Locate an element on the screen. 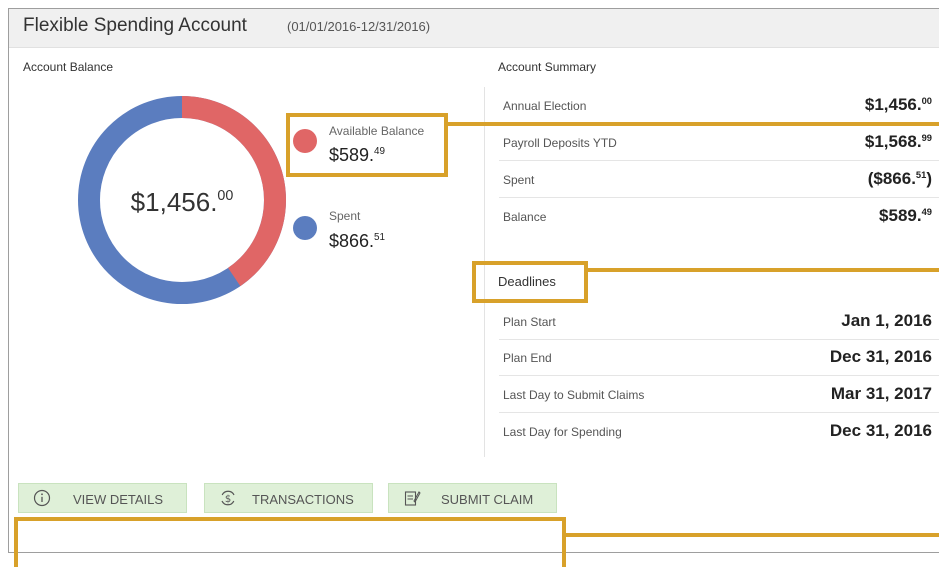  view-details-button: VIEW DETAILS is located at coordinates (102, 498).